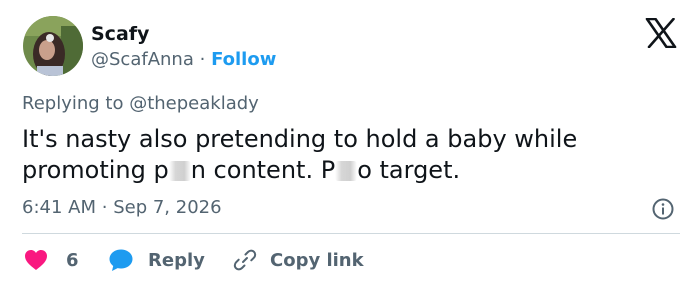 Image resolution: width=700 pixels, height=287 pixels. Describe the element at coordinates (120, 34) in the screenshot. I see `author-name: Scafy` at that location.